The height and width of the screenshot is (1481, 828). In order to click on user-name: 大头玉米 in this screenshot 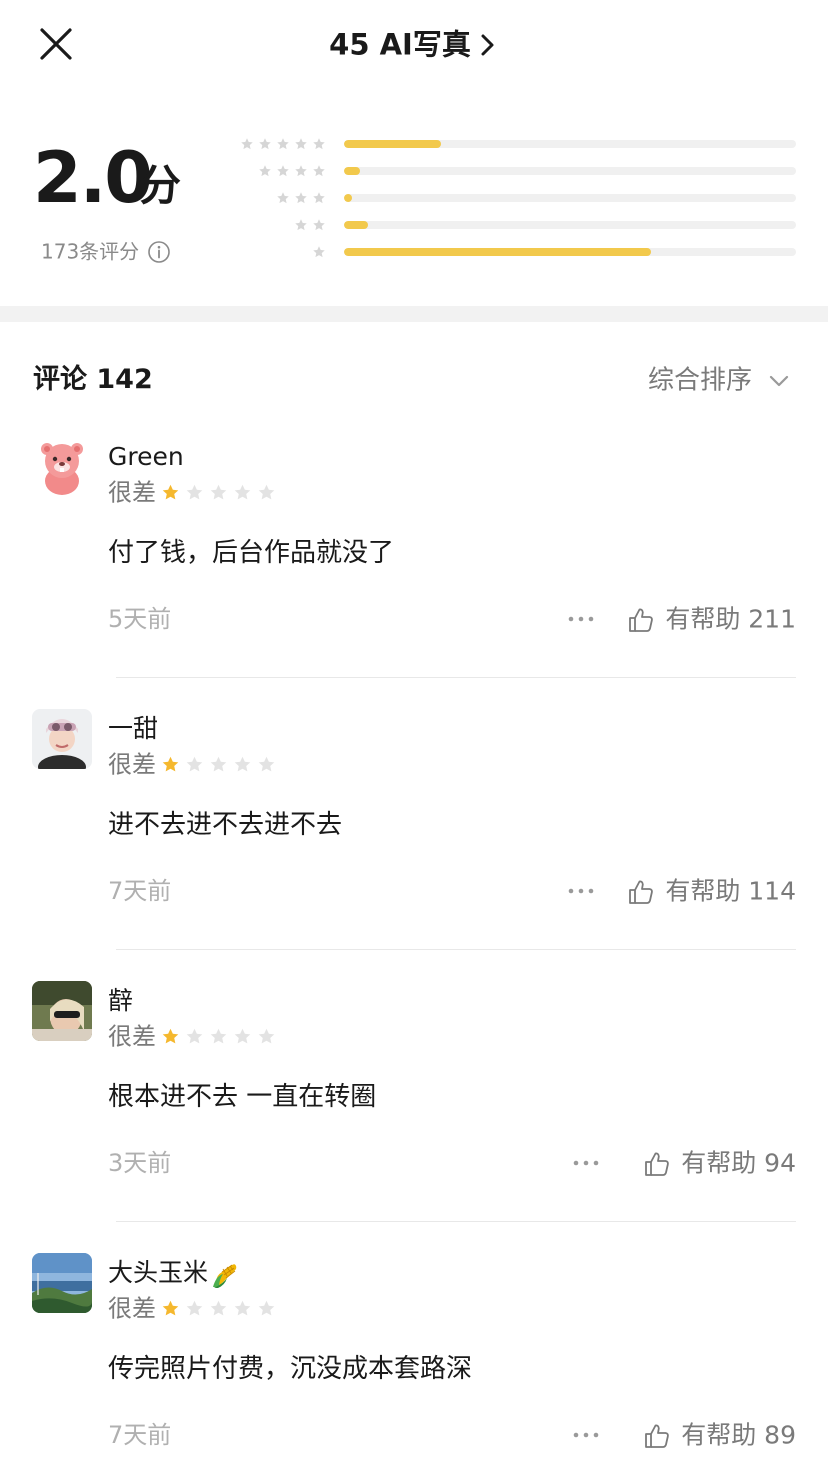, I will do `click(174, 1273)`.